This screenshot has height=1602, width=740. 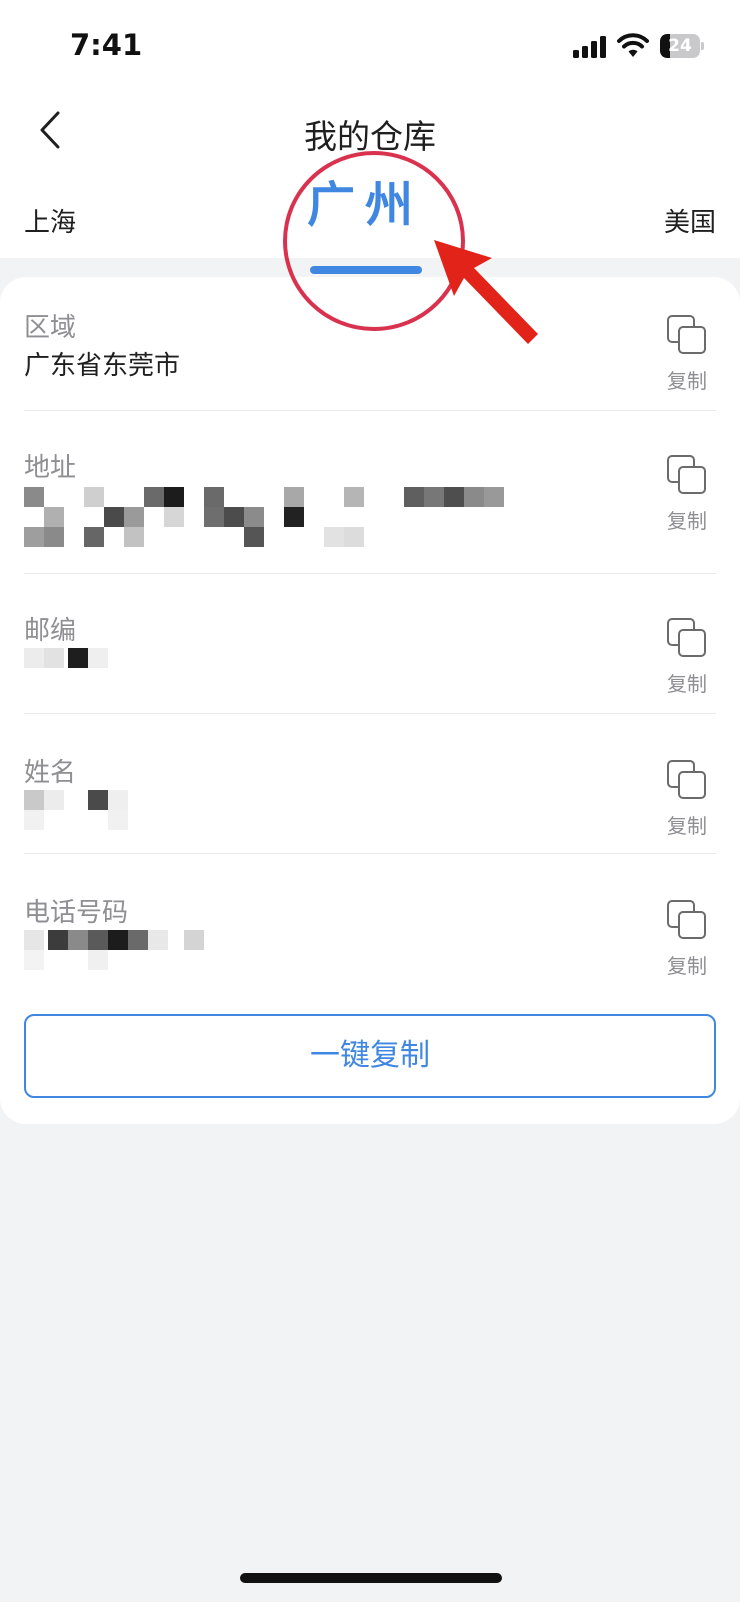 I want to click on redacted-name, so click(x=94, y=810).